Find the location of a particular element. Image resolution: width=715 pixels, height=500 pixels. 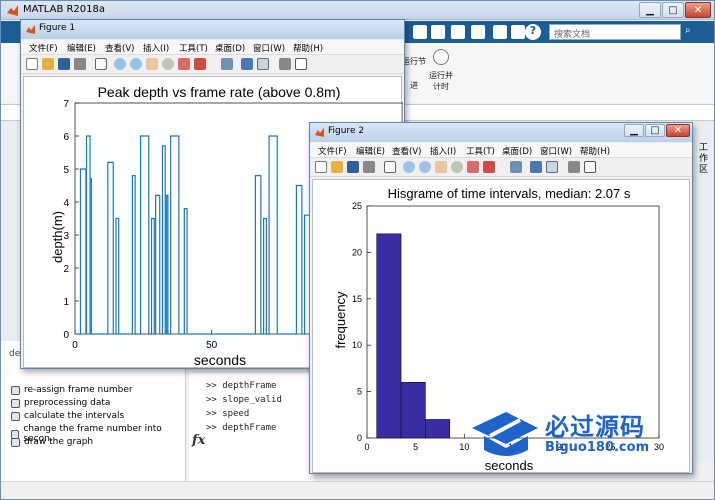

chart2-xlabel: seconds is located at coordinates (509, 465).